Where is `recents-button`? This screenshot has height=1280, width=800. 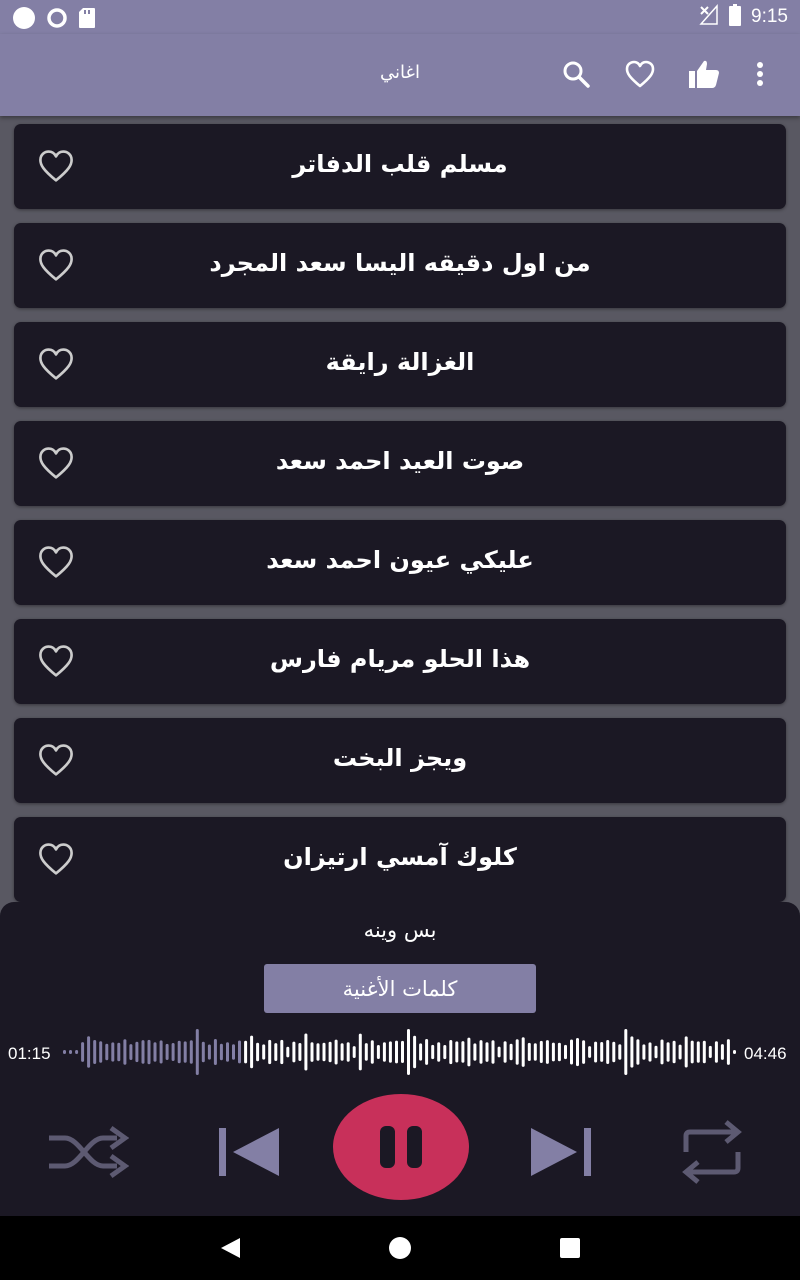
recents-button is located at coordinates (570, 1248).